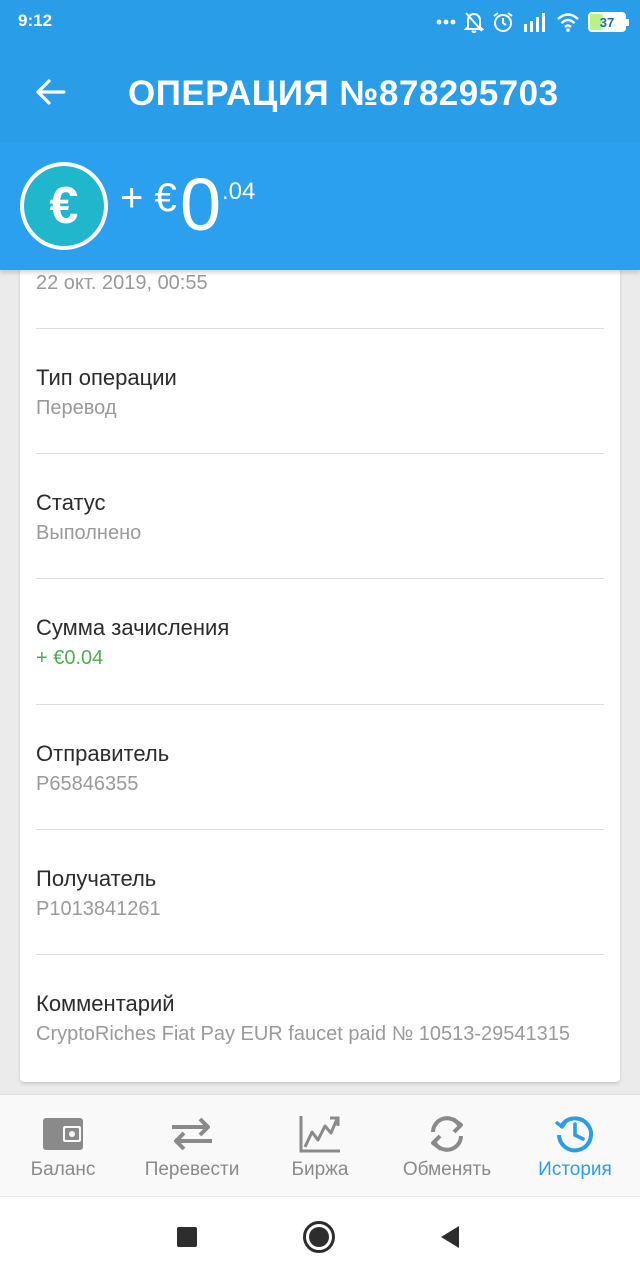  What do you see at coordinates (320, 515) in the screenshot?
I see `detail-row-status: Статус Выполнено` at bounding box center [320, 515].